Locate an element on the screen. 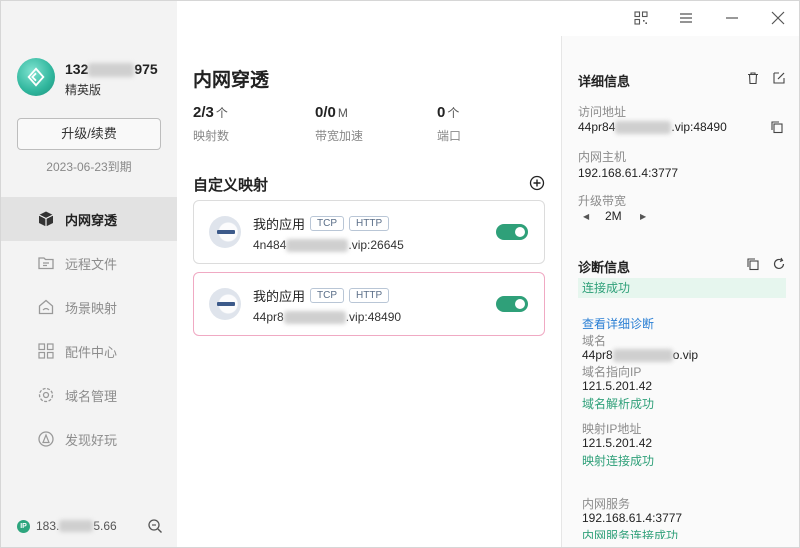 The image size is (800, 548). folder-icon is located at coordinates (46, 263).